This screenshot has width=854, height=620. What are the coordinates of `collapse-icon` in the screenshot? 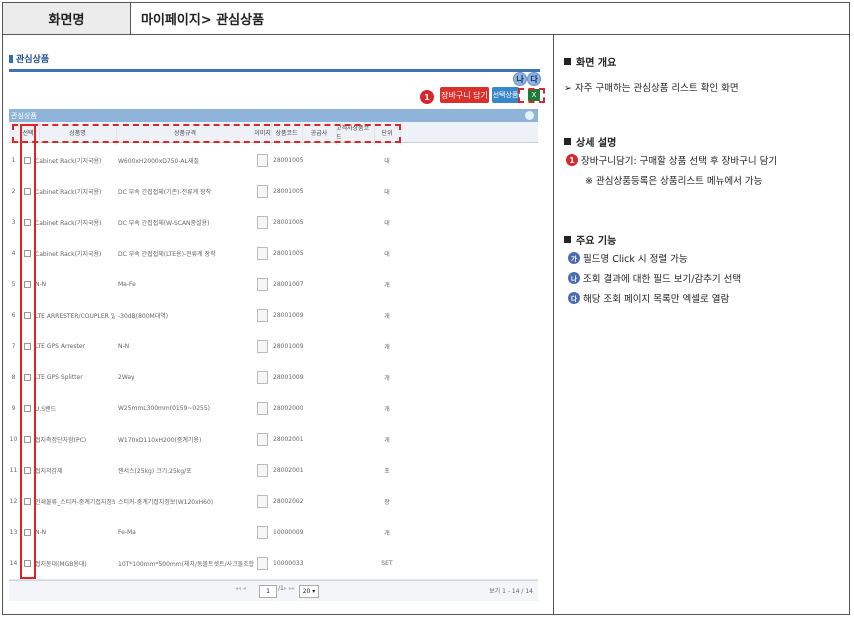 It's located at (529, 115).